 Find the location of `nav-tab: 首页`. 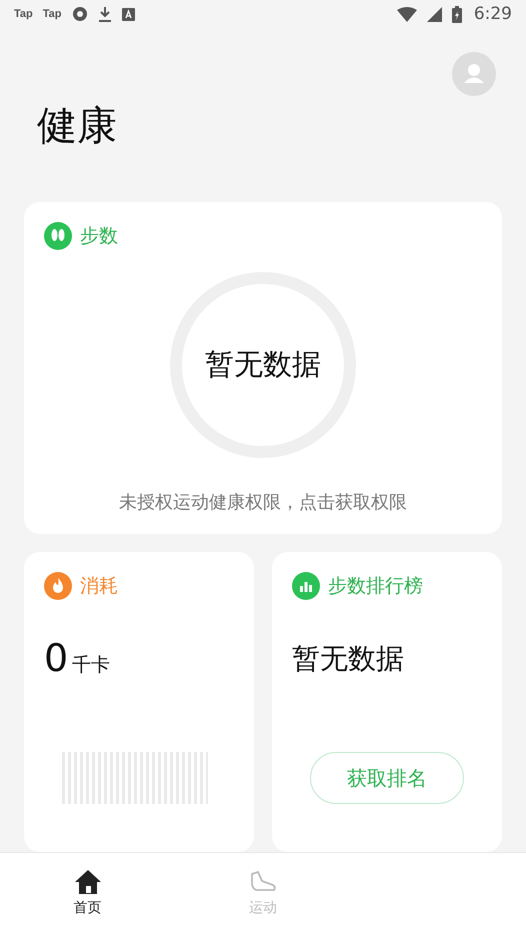

nav-tab: 首页 is located at coordinates (88, 894).